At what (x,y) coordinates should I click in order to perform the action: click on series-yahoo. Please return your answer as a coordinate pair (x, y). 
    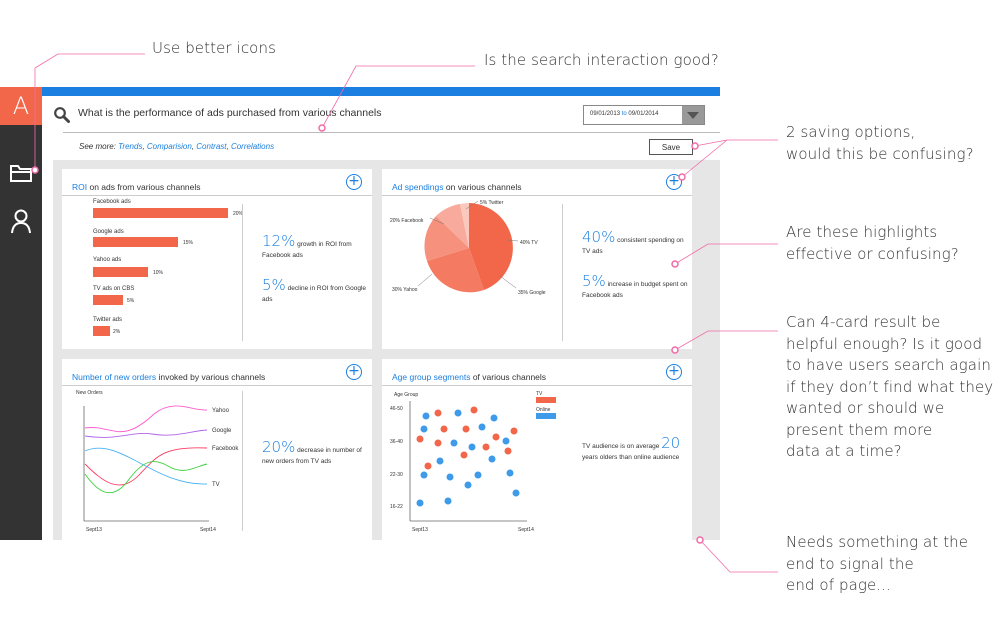
    Looking at the image, I should click on (146, 419).